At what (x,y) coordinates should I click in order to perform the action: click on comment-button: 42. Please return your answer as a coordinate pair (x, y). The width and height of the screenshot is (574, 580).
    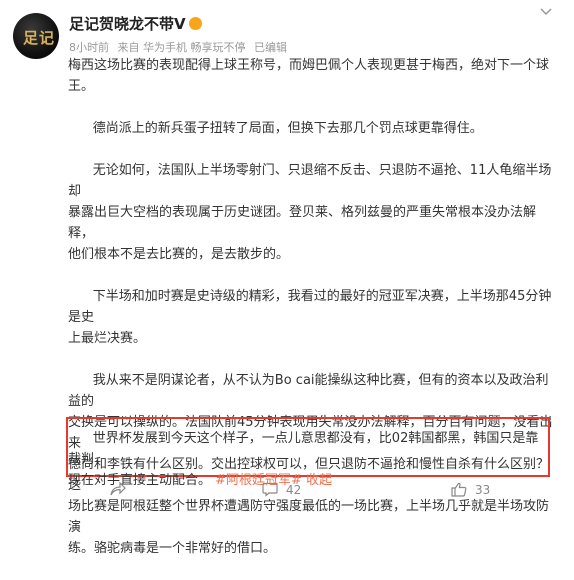
    Looking at the image, I should click on (281, 489).